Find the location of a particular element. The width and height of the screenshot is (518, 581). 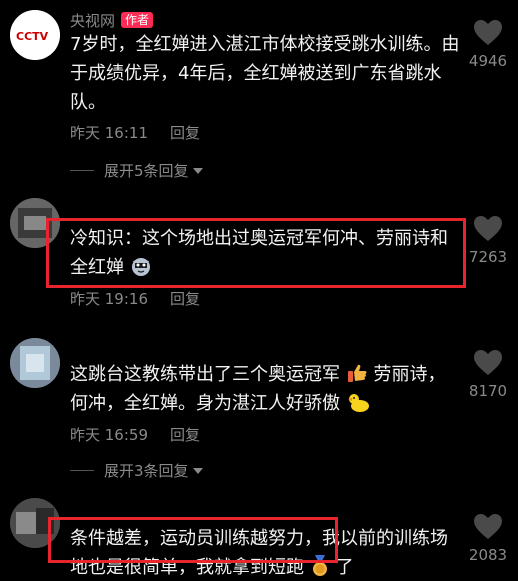

expand-replies-button: 展开3条回复 is located at coordinates (136, 470).